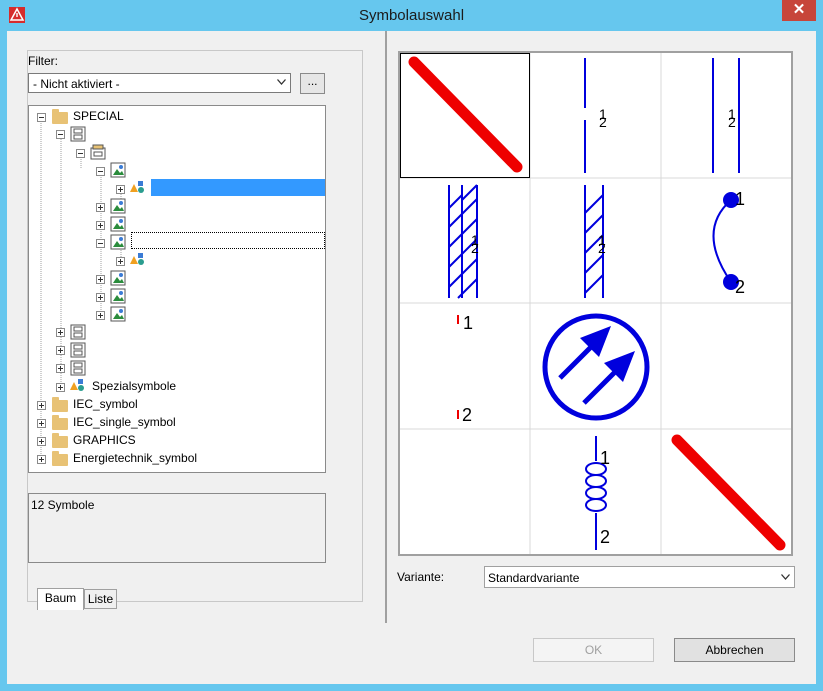 This screenshot has width=823, height=691. I want to click on tree-node-level1c, so click(177, 350).